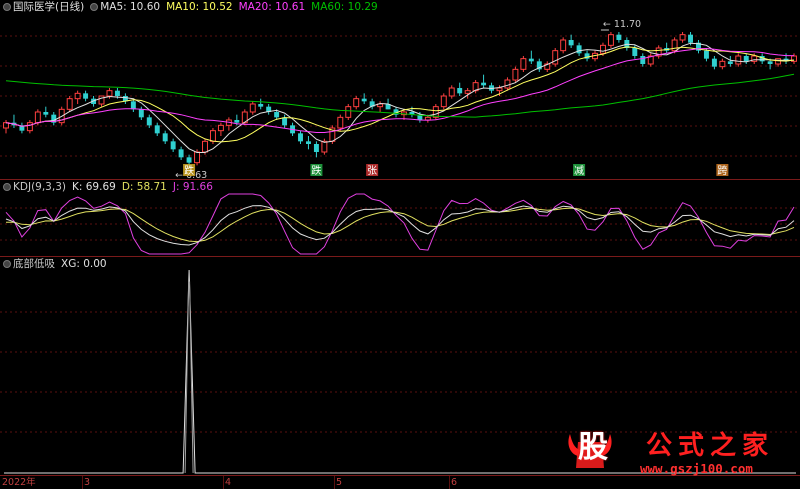 This screenshot has height=489, width=800. Describe the element at coordinates (144, 187) in the screenshot. I see `kdj-d-label: D: 58.71` at that location.